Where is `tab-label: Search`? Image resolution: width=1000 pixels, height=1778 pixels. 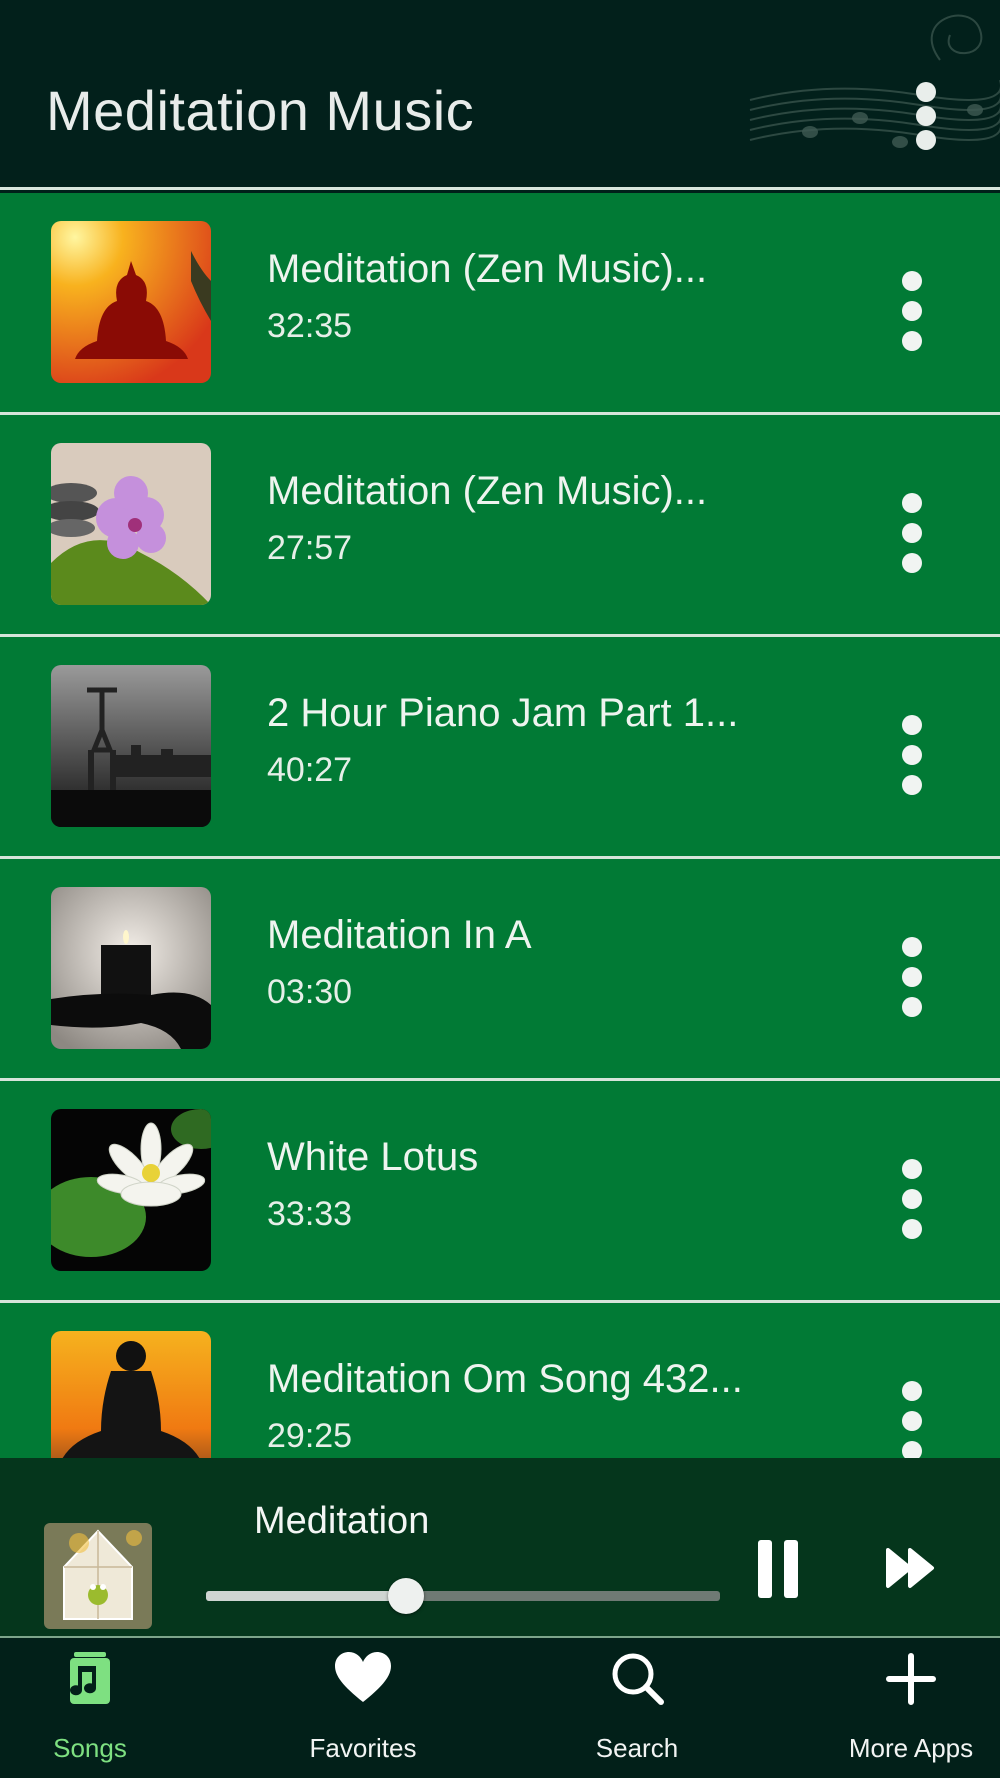 tab-label: Search is located at coordinates (637, 1748).